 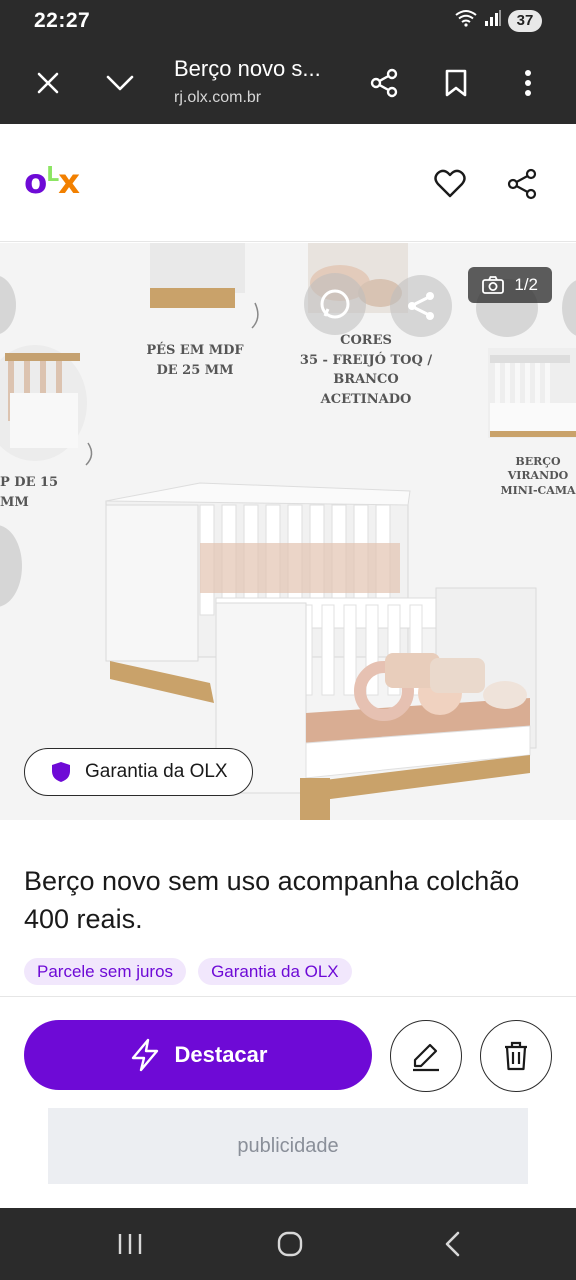 I want to click on warranty-badge: Garantia da OLX, so click(x=138, y=772).